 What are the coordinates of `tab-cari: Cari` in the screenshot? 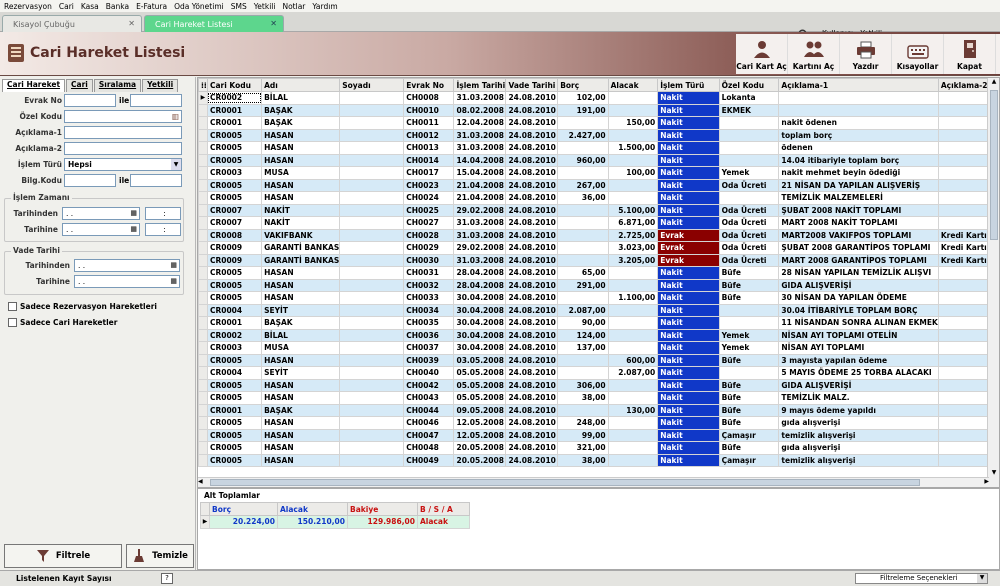 It's located at (79, 85).